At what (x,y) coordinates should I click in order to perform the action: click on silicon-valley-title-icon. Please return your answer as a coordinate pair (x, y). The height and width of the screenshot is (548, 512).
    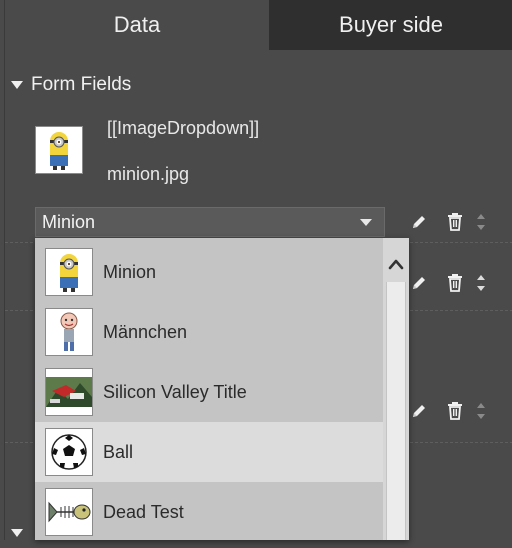
    Looking at the image, I should click on (69, 392).